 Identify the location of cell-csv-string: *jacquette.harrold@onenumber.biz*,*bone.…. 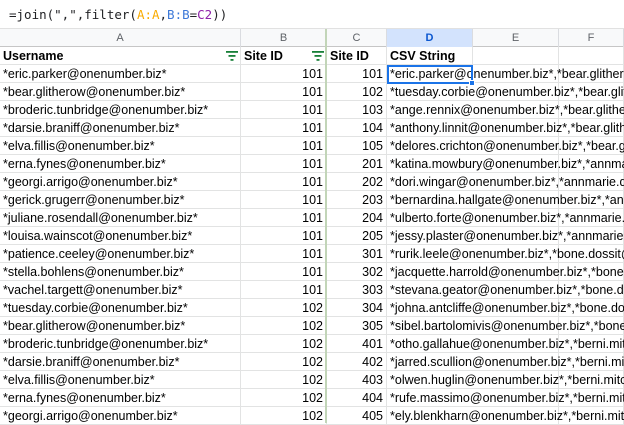
(505, 272).